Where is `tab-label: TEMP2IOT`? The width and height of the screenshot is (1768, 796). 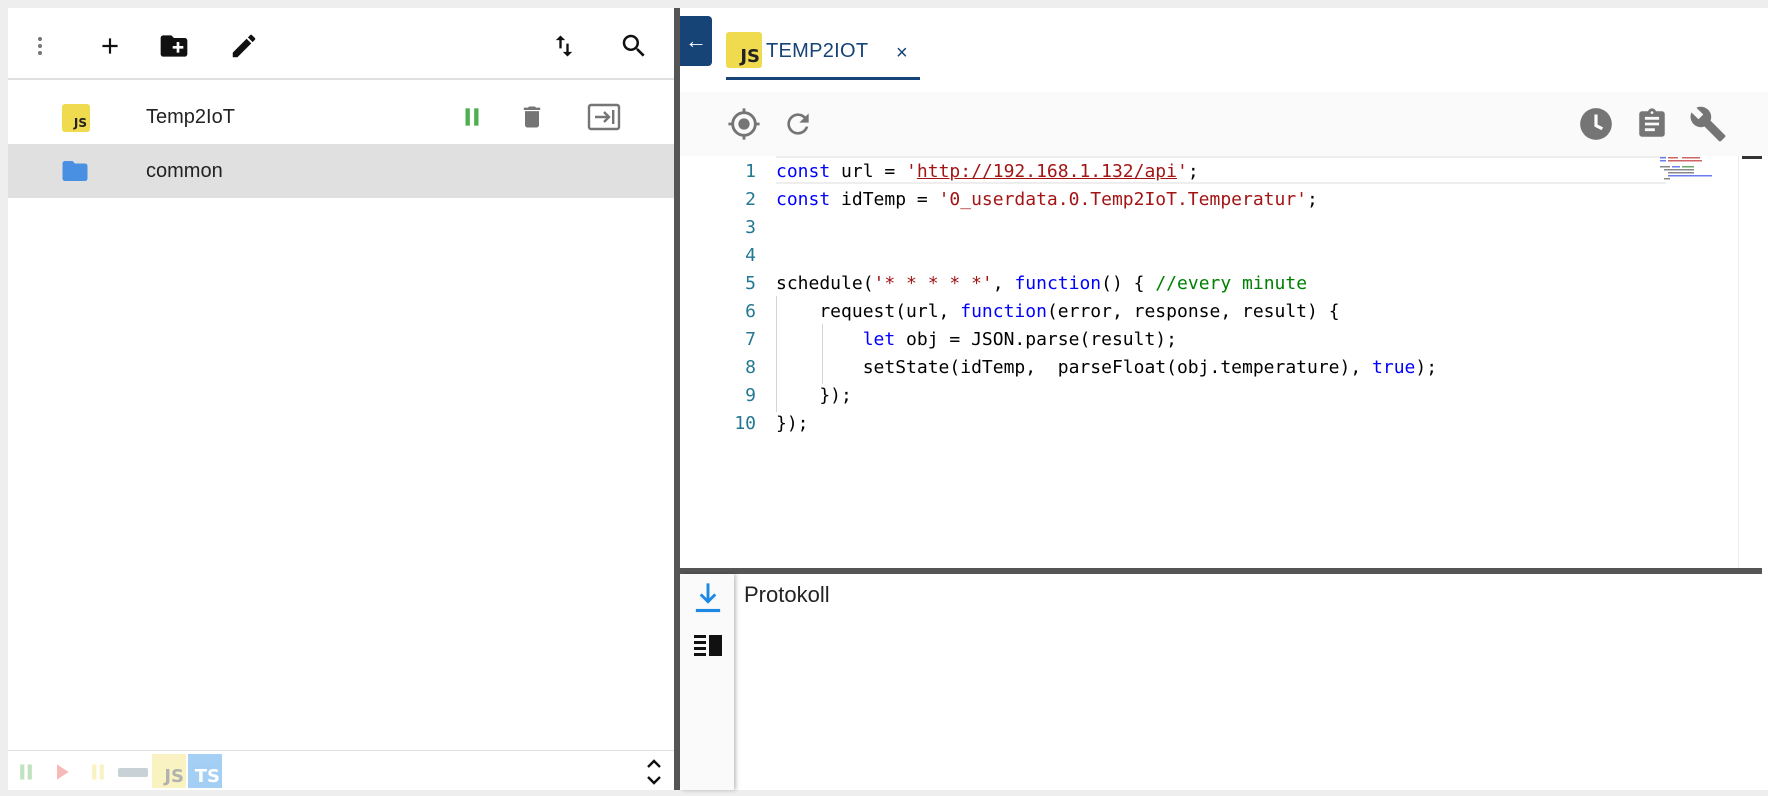 tab-label: TEMP2IOT is located at coordinates (817, 51).